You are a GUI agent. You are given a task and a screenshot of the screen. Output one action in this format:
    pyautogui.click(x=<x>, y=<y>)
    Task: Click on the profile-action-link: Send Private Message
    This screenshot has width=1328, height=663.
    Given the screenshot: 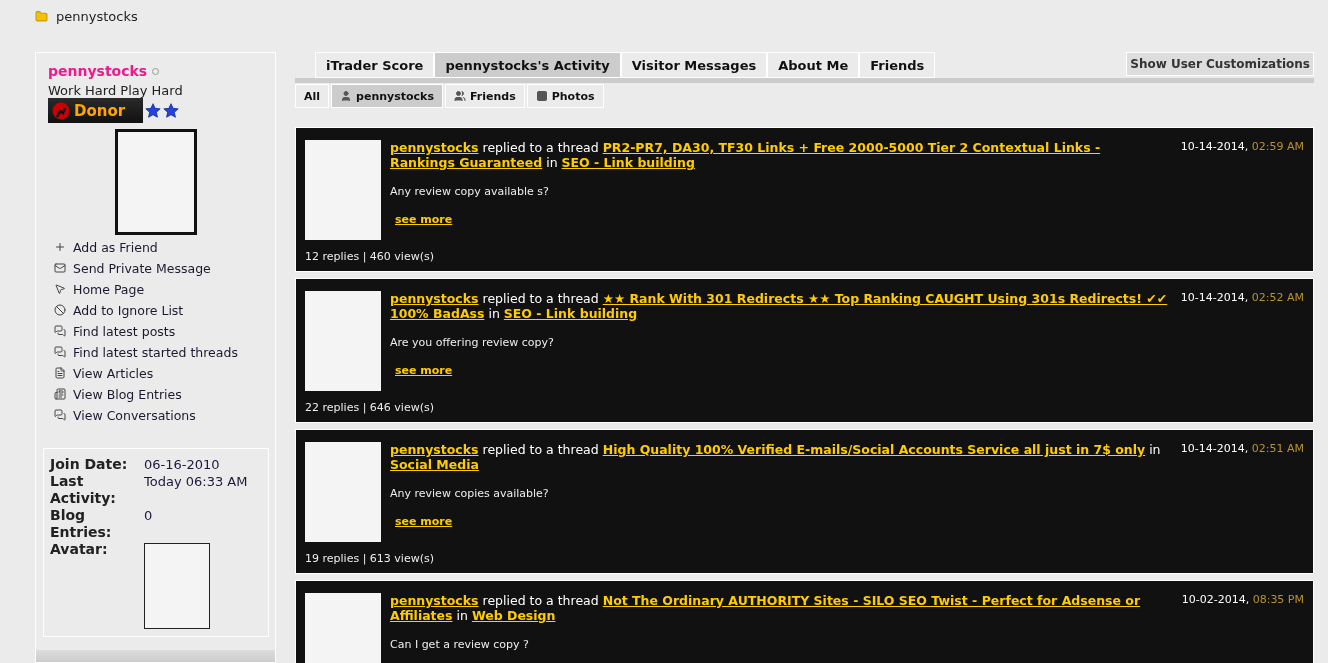 What is the action you would take?
    pyautogui.click(x=164, y=268)
    